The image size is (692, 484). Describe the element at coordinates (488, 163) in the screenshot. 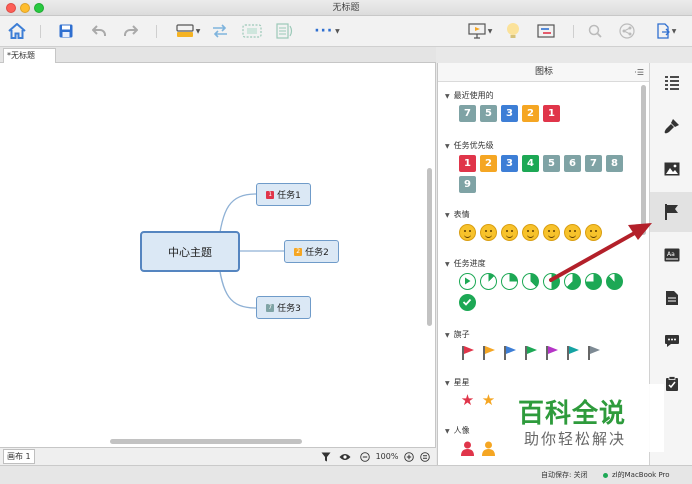

I see `priority-icon-2: 2` at that location.